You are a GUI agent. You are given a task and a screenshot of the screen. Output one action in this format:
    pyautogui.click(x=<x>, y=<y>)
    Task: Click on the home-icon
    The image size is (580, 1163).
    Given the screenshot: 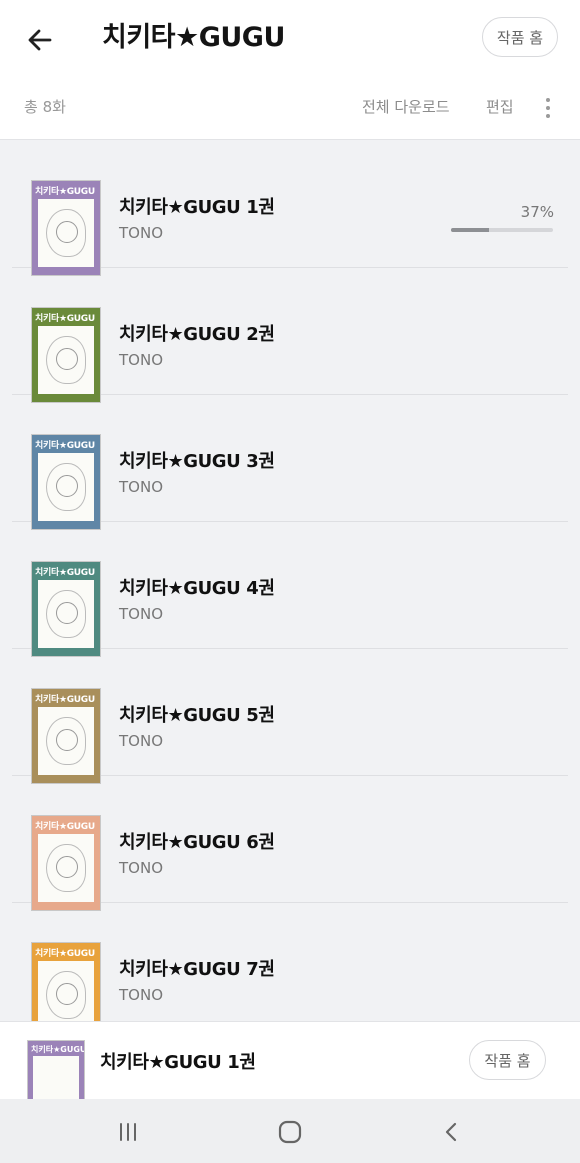 What is the action you would take?
    pyautogui.click(x=290, y=1132)
    